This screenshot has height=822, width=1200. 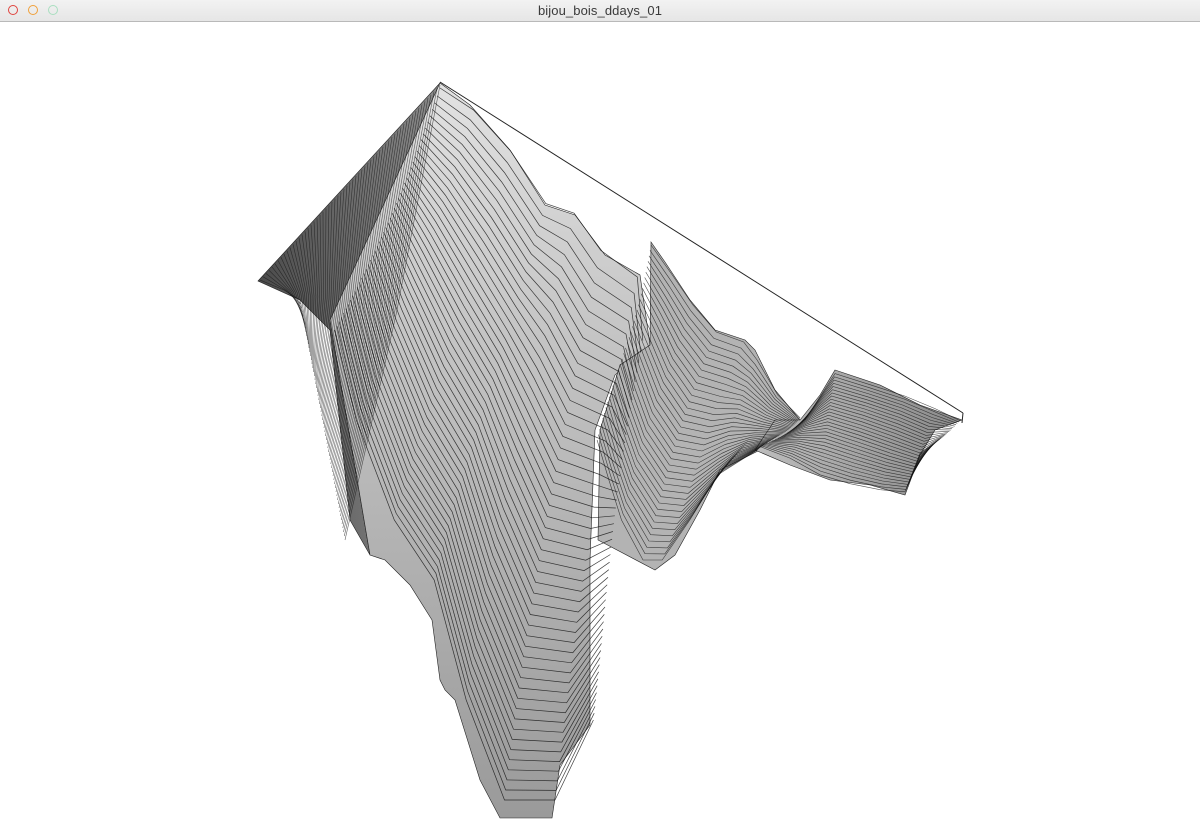 I want to click on title-bar: bijou_bois_ddays_01, so click(x=600, y=11).